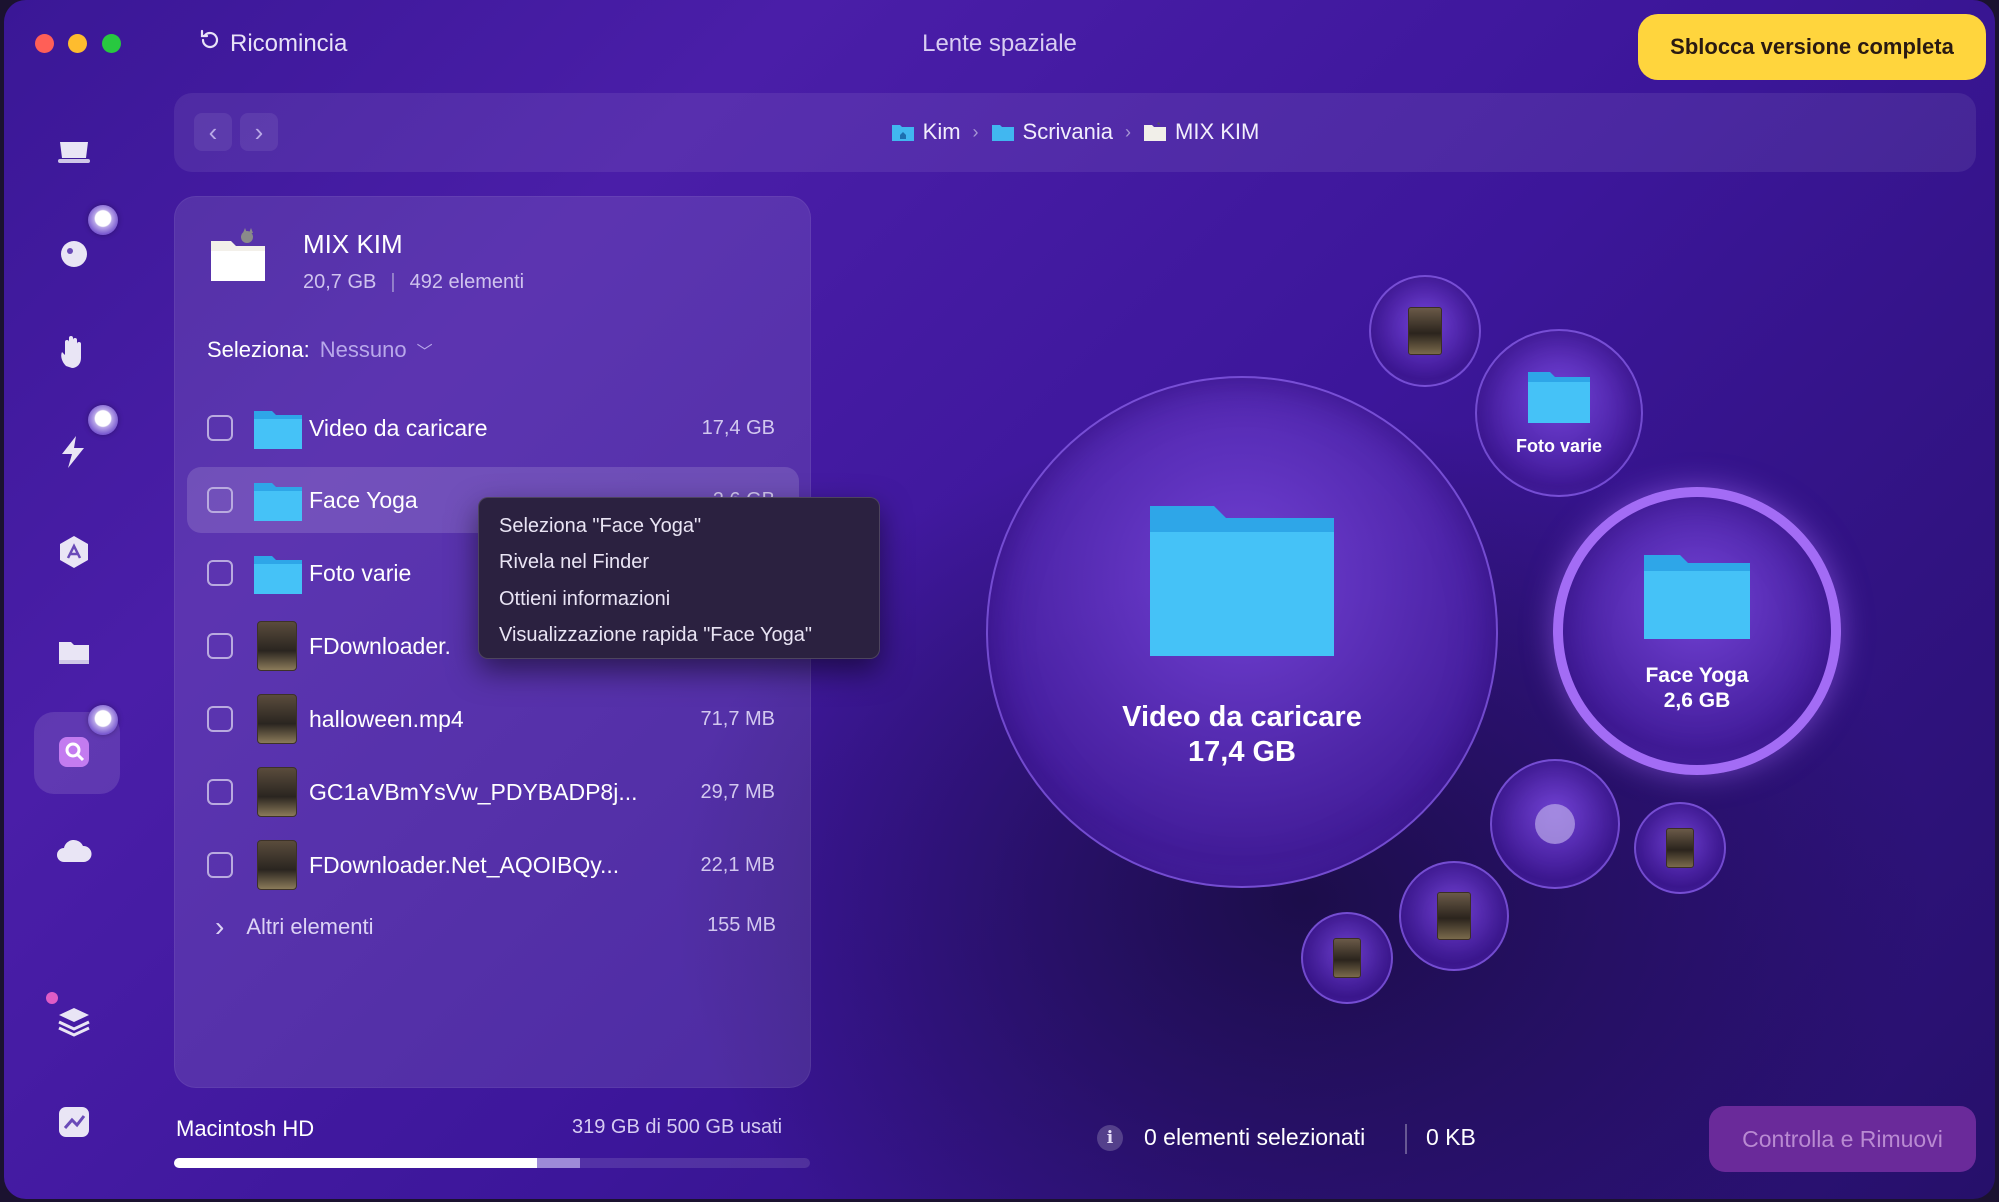 The image size is (1999, 1202). Describe the element at coordinates (1842, 1139) in the screenshot. I see `review-and-remove-button: Controlla e Rimuovi` at that location.